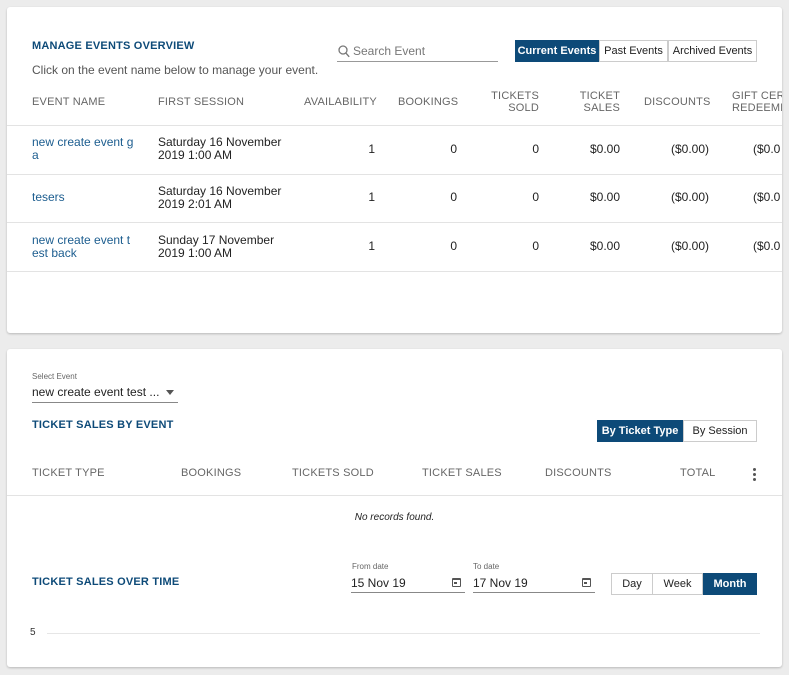 Image resolution: width=789 pixels, height=675 pixels. Describe the element at coordinates (344, 51) in the screenshot. I see `search-icon` at that location.